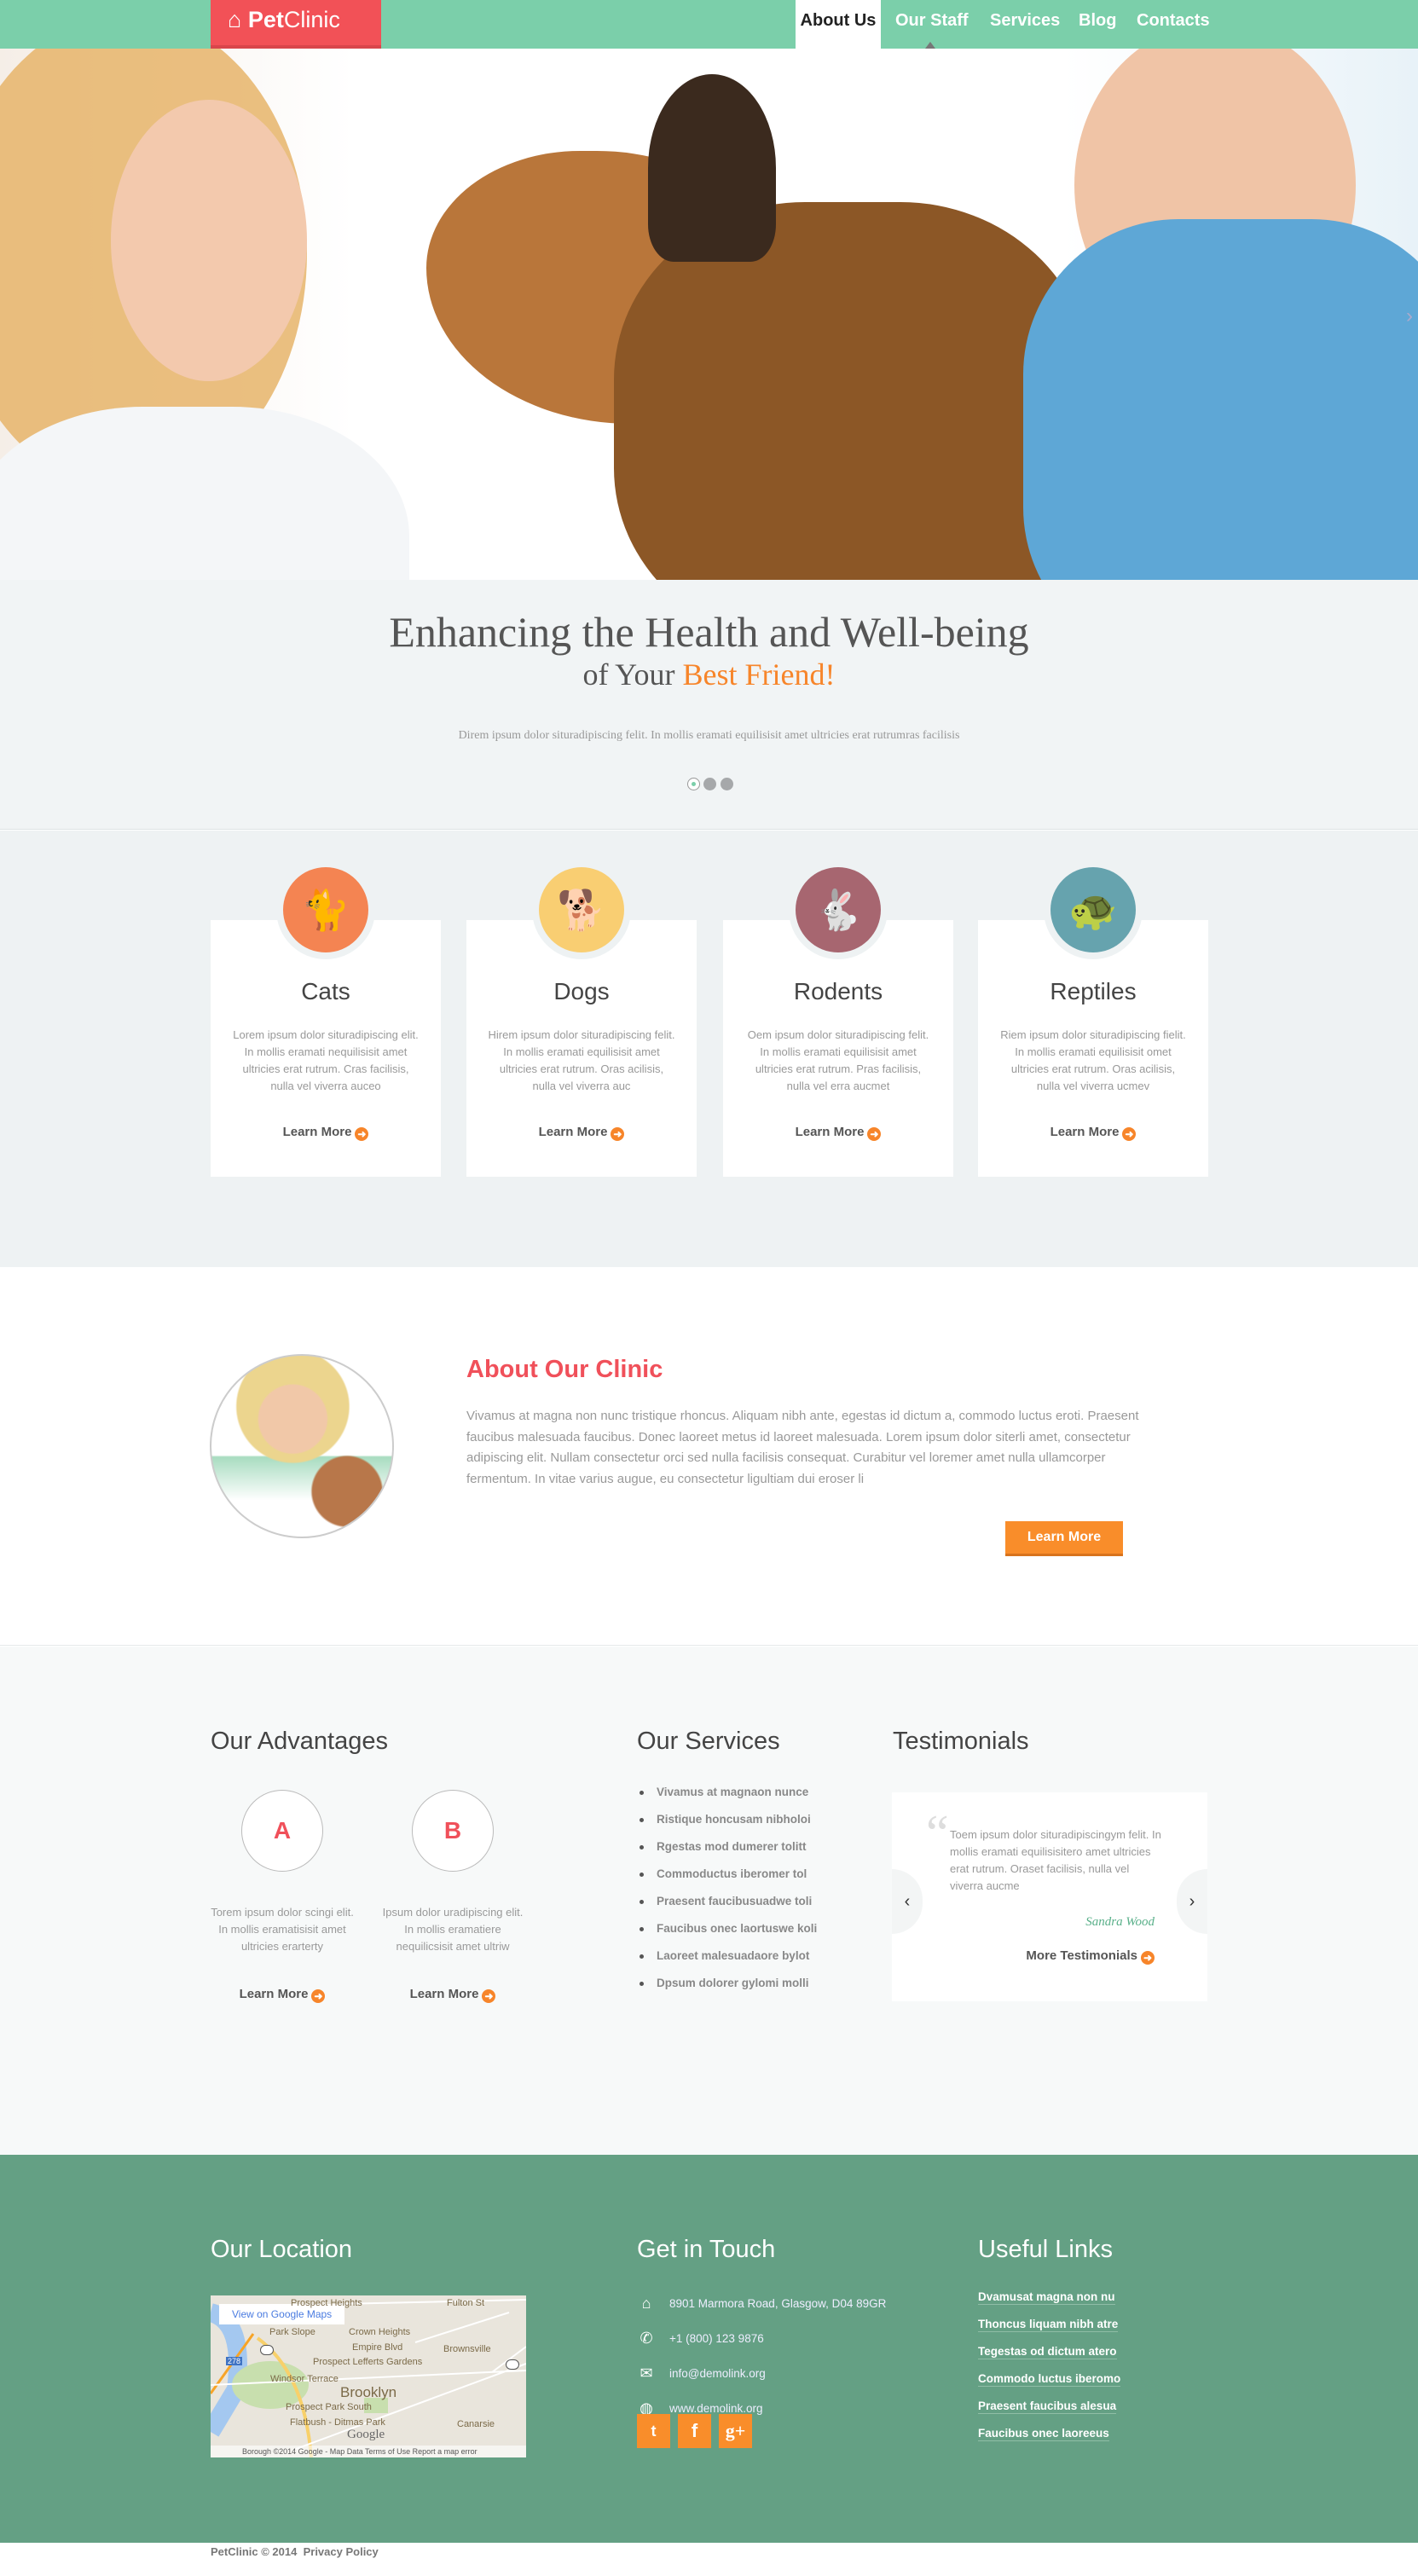 Image resolution: width=1418 pixels, height=2576 pixels. What do you see at coordinates (728, 1879) in the screenshot?
I see `service-item: Commoductus iberomer tol` at bounding box center [728, 1879].